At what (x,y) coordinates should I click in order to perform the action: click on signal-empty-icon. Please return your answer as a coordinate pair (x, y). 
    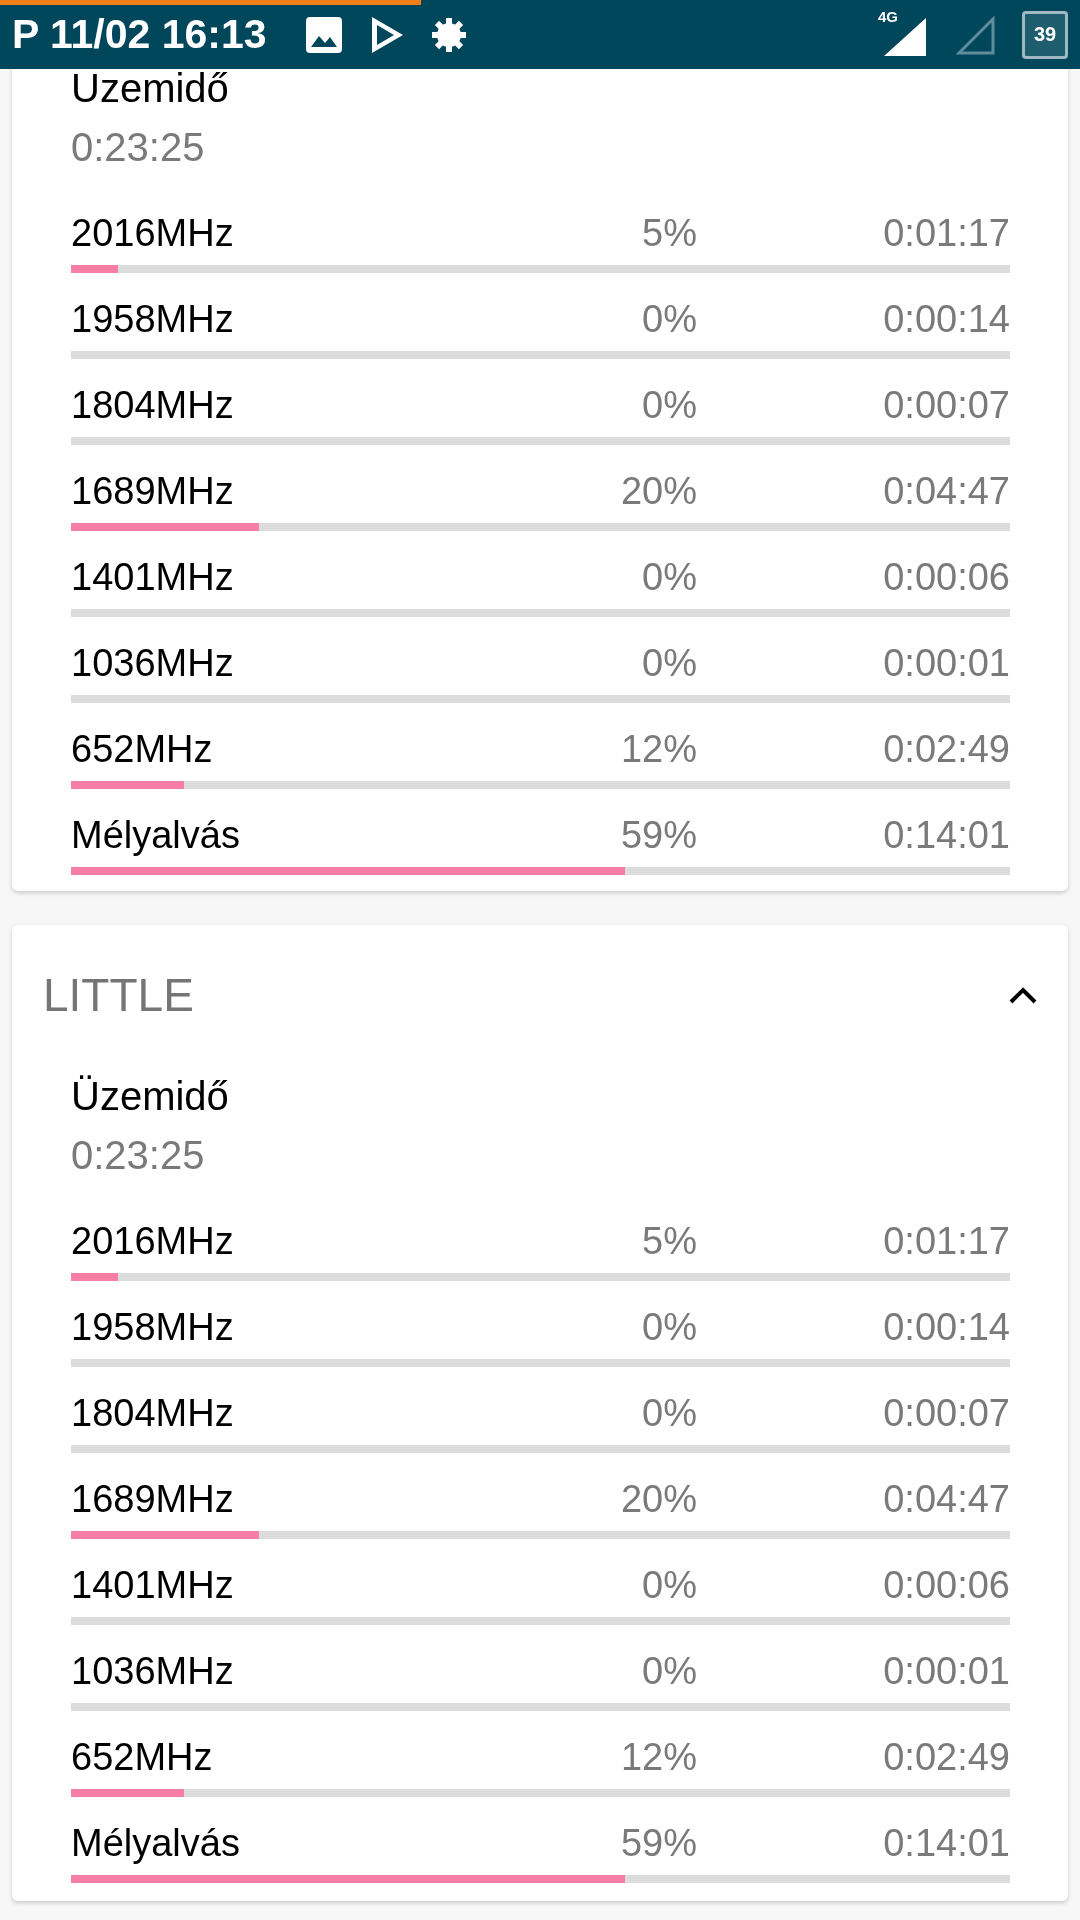
    Looking at the image, I should click on (976, 34).